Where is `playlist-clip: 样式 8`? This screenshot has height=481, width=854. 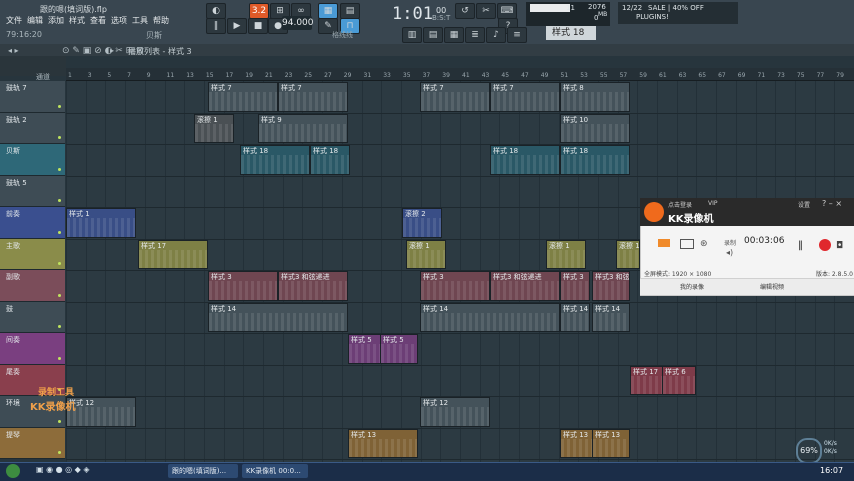
playlist-clip: 样式 8 is located at coordinates (595, 97).